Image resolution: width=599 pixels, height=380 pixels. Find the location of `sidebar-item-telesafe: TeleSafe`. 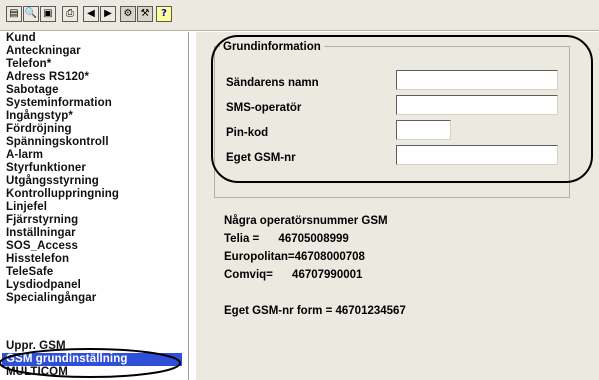

sidebar-item-telesafe: TeleSafe is located at coordinates (29, 272).